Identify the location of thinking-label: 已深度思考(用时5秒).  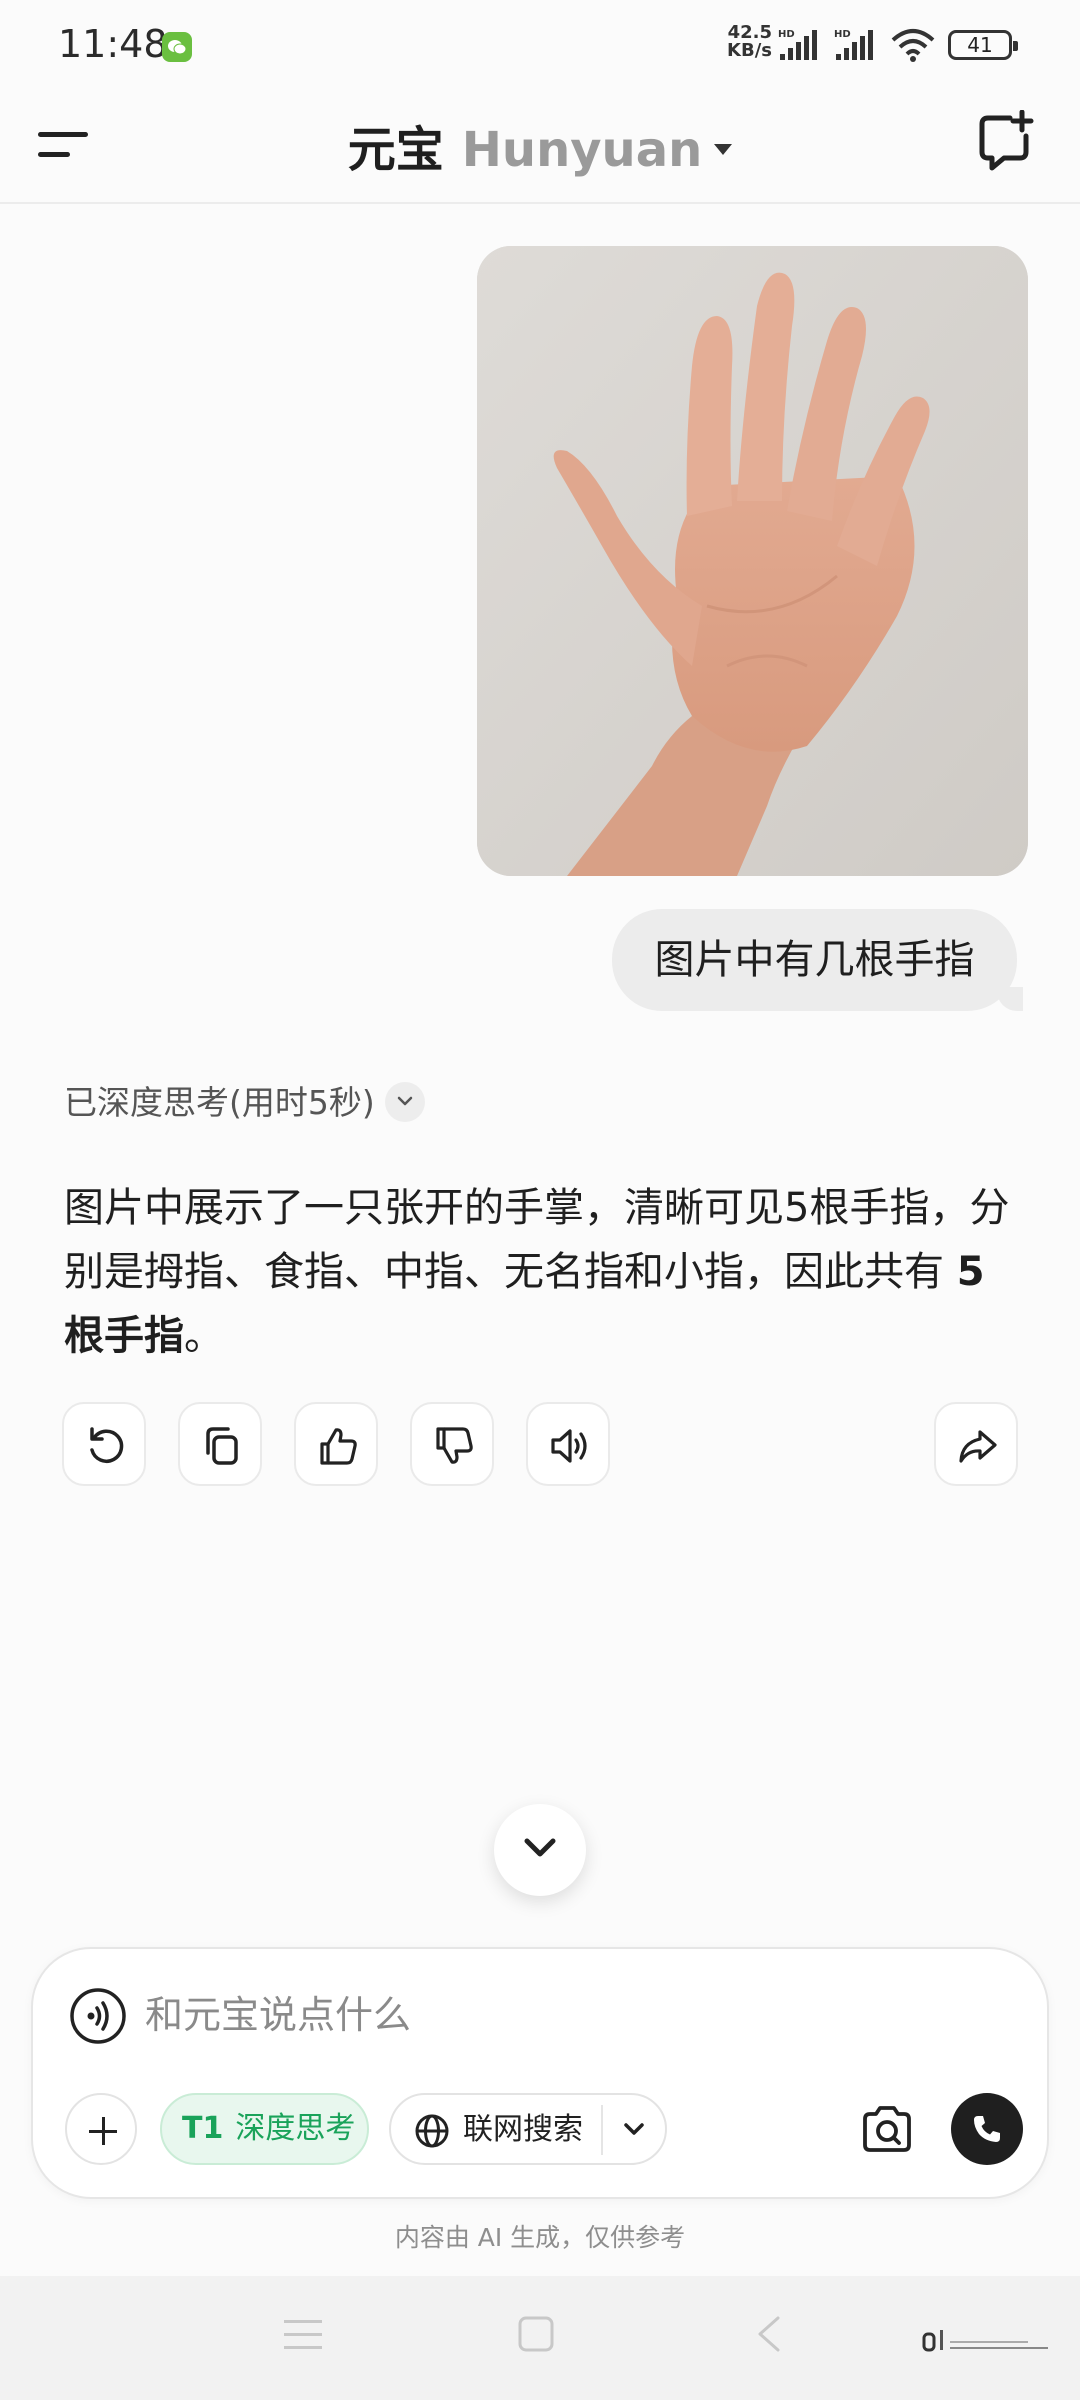
(219, 1102).